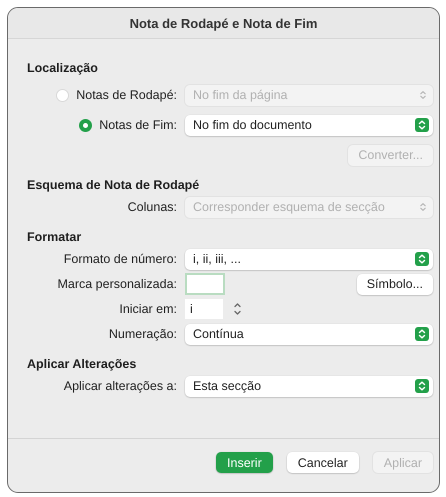  I want to click on popup-menu: Esta secção, so click(309, 386).